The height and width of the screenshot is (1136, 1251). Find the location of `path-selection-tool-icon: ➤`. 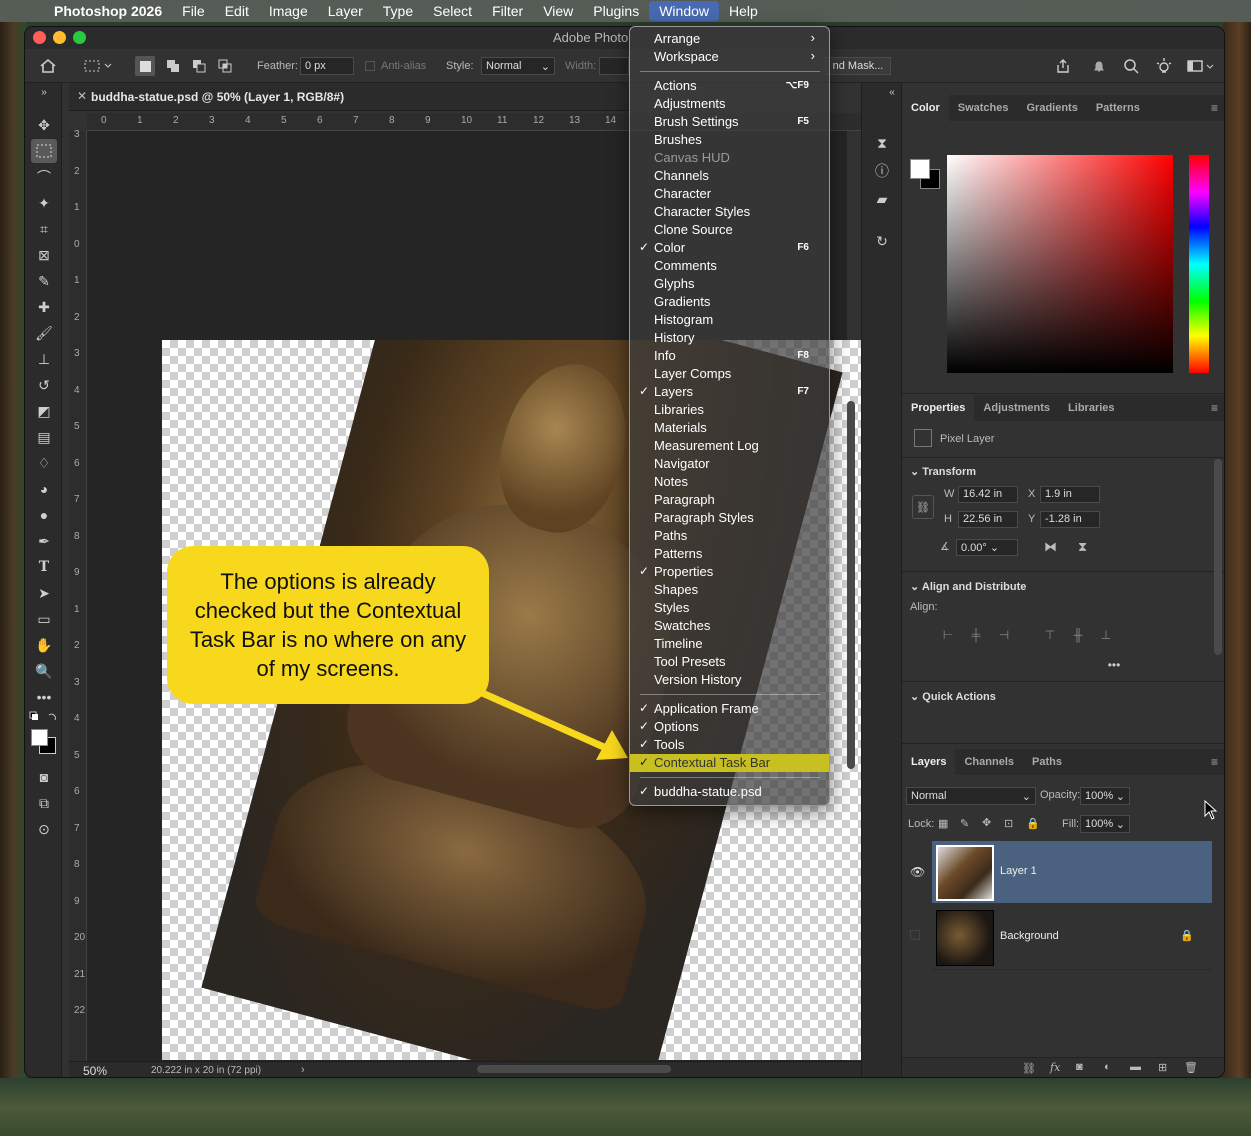

path-selection-tool-icon: ➤ is located at coordinates (44, 593).